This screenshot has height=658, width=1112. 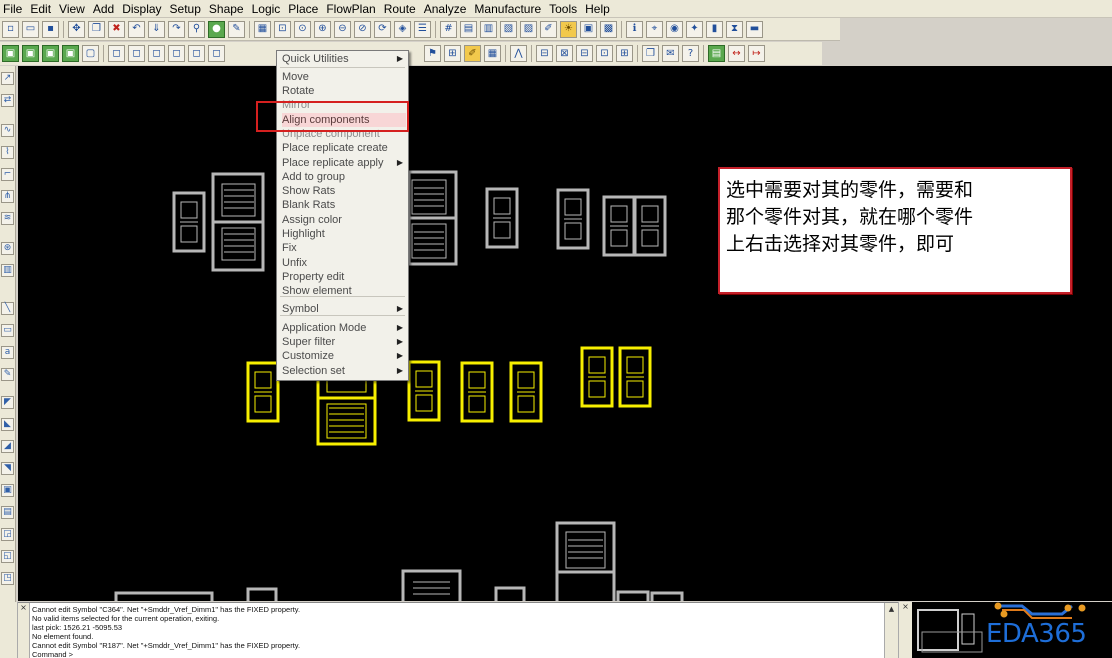 I want to click on color-icon: ▤, so click(x=468, y=29).